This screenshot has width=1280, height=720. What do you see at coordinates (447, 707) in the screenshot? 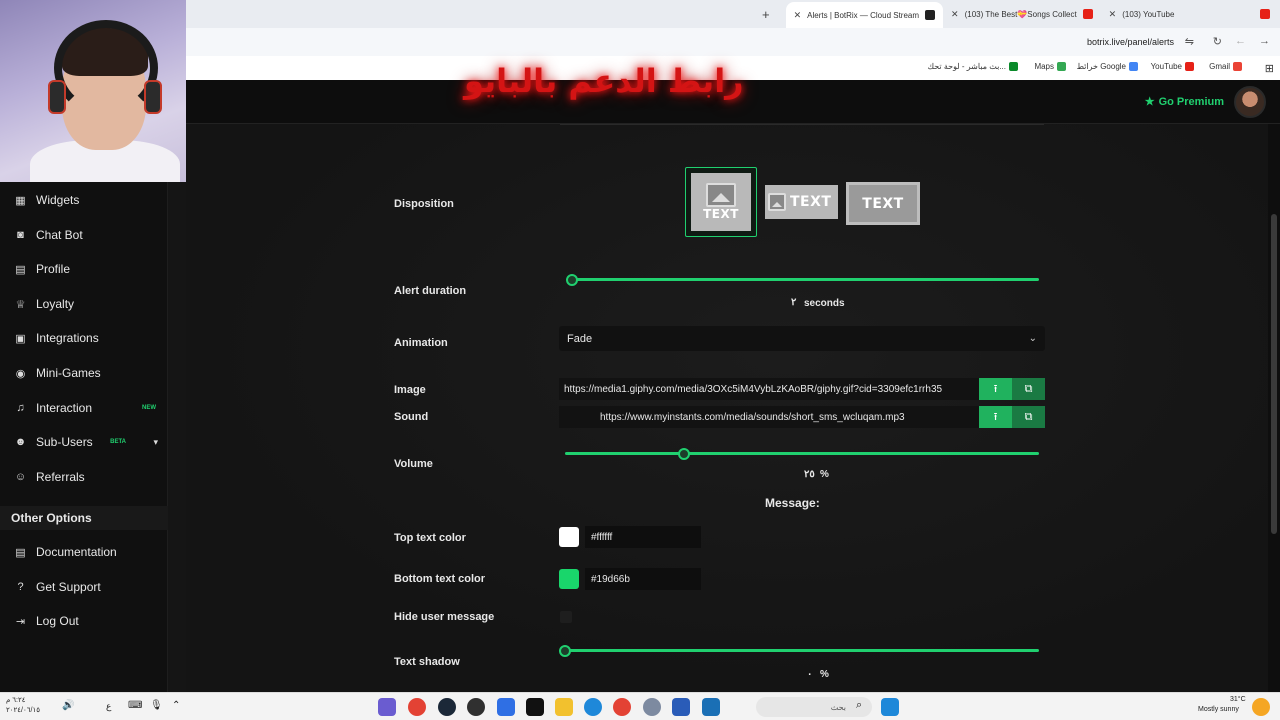
I see `steam-icon` at bounding box center [447, 707].